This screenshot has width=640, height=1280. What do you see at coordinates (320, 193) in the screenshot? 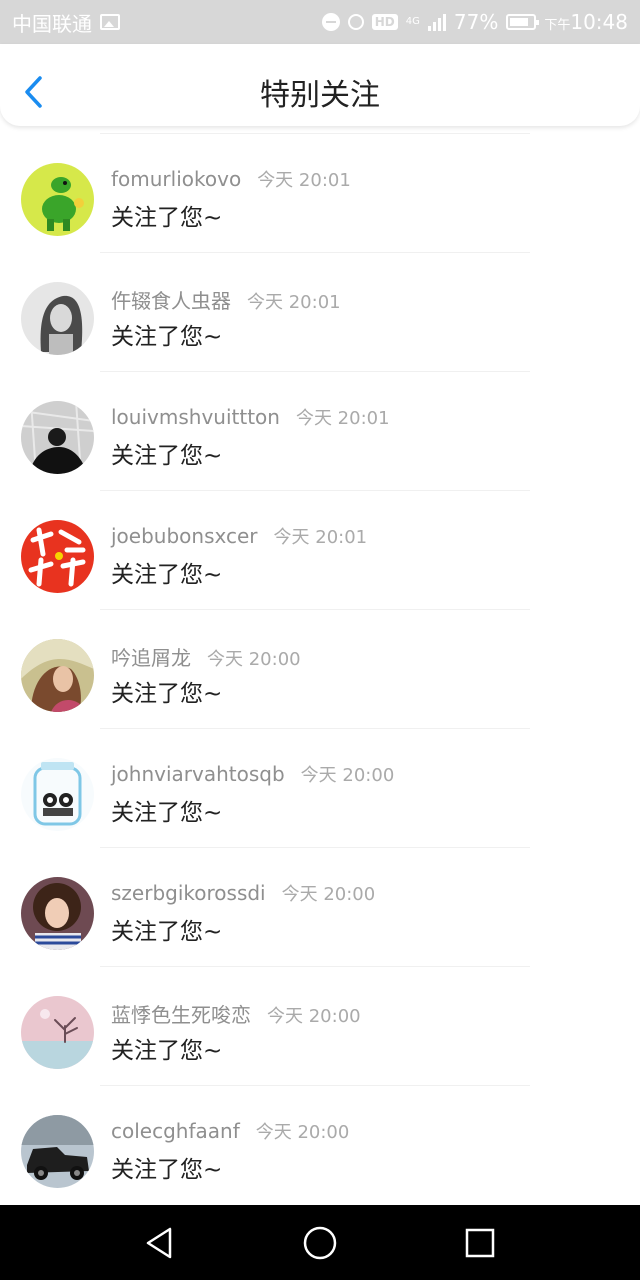
I see `list-item: fomurliokovo 今天 20:01 关注了您~` at bounding box center [320, 193].